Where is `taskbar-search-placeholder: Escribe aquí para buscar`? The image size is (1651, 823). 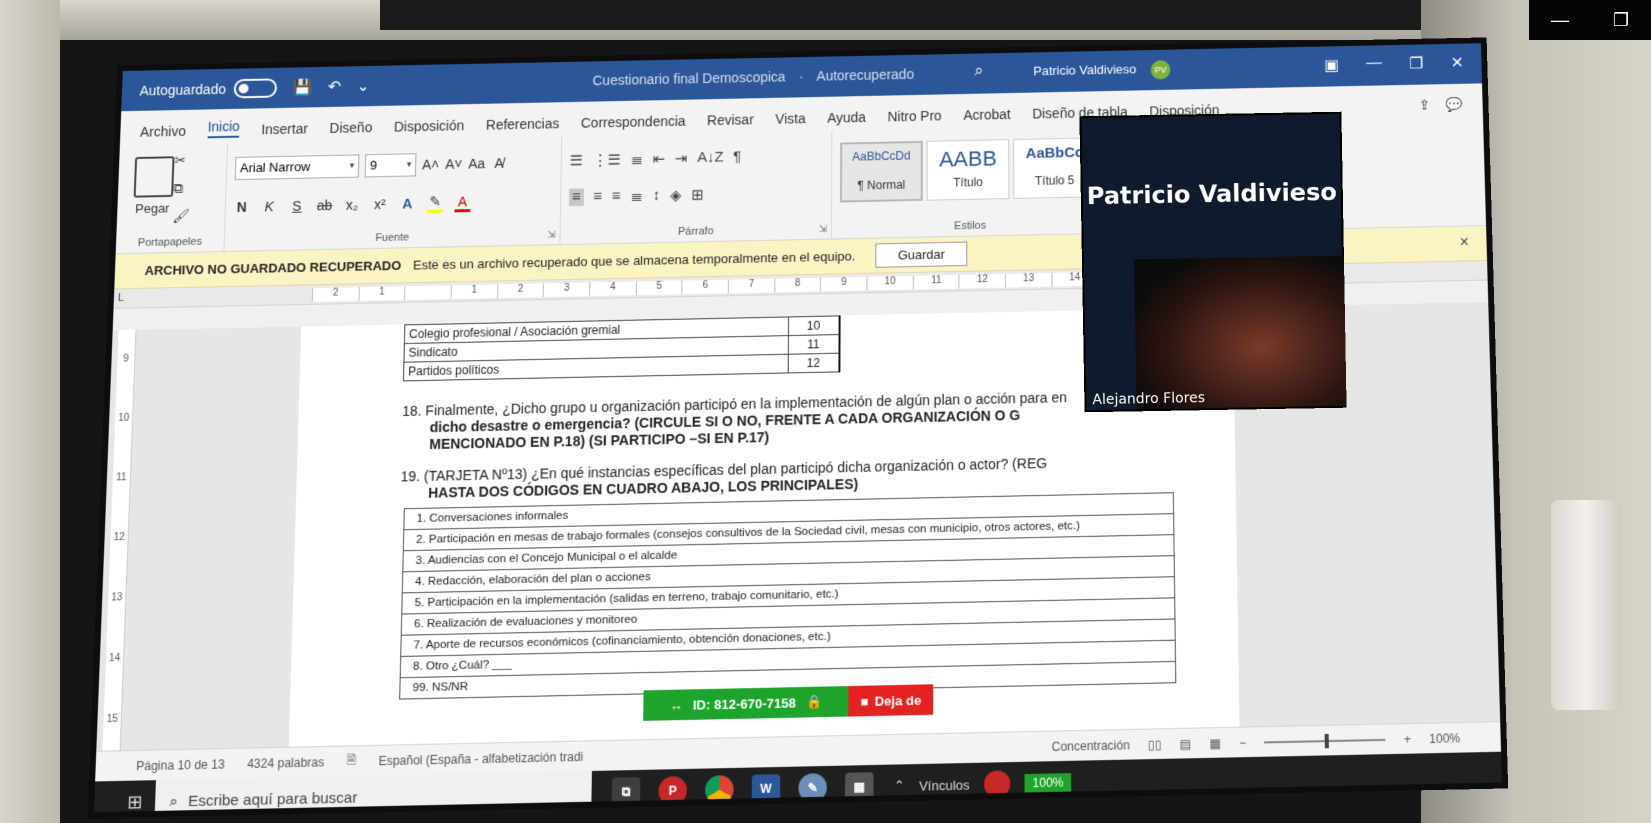 taskbar-search-placeholder: Escribe aquí para buscar is located at coordinates (273, 799).